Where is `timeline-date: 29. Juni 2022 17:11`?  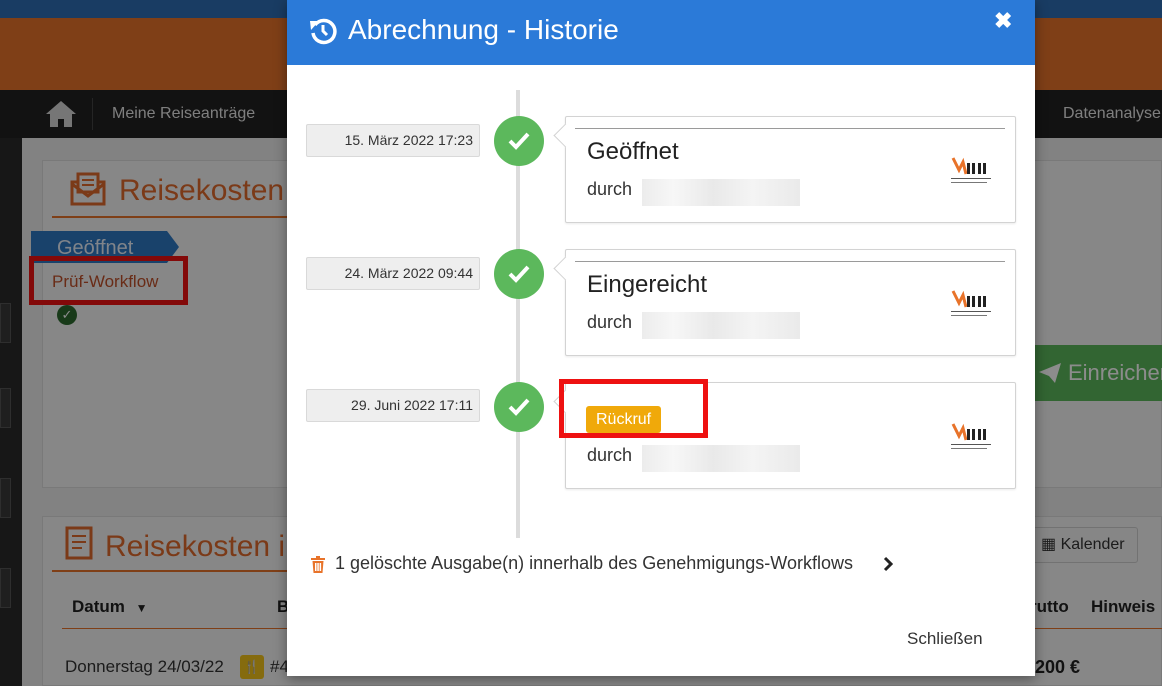 timeline-date: 29. Juni 2022 17:11 is located at coordinates (393, 405).